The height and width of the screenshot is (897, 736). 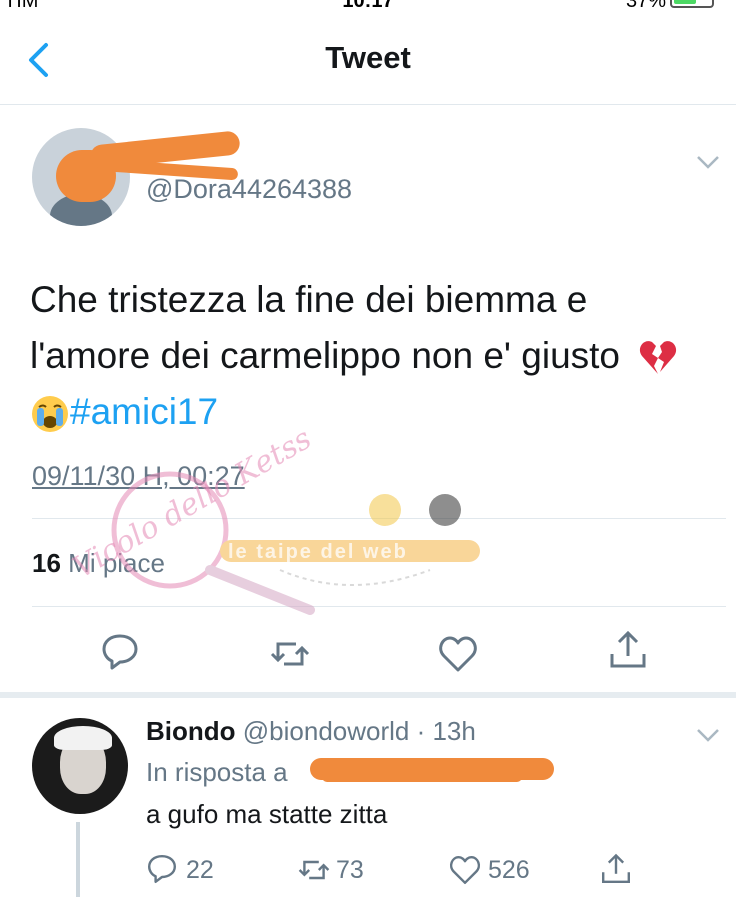 What do you see at coordinates (80, 766) in the screenshot?
I see `reply-avatar` at bounding box center [80, 766].